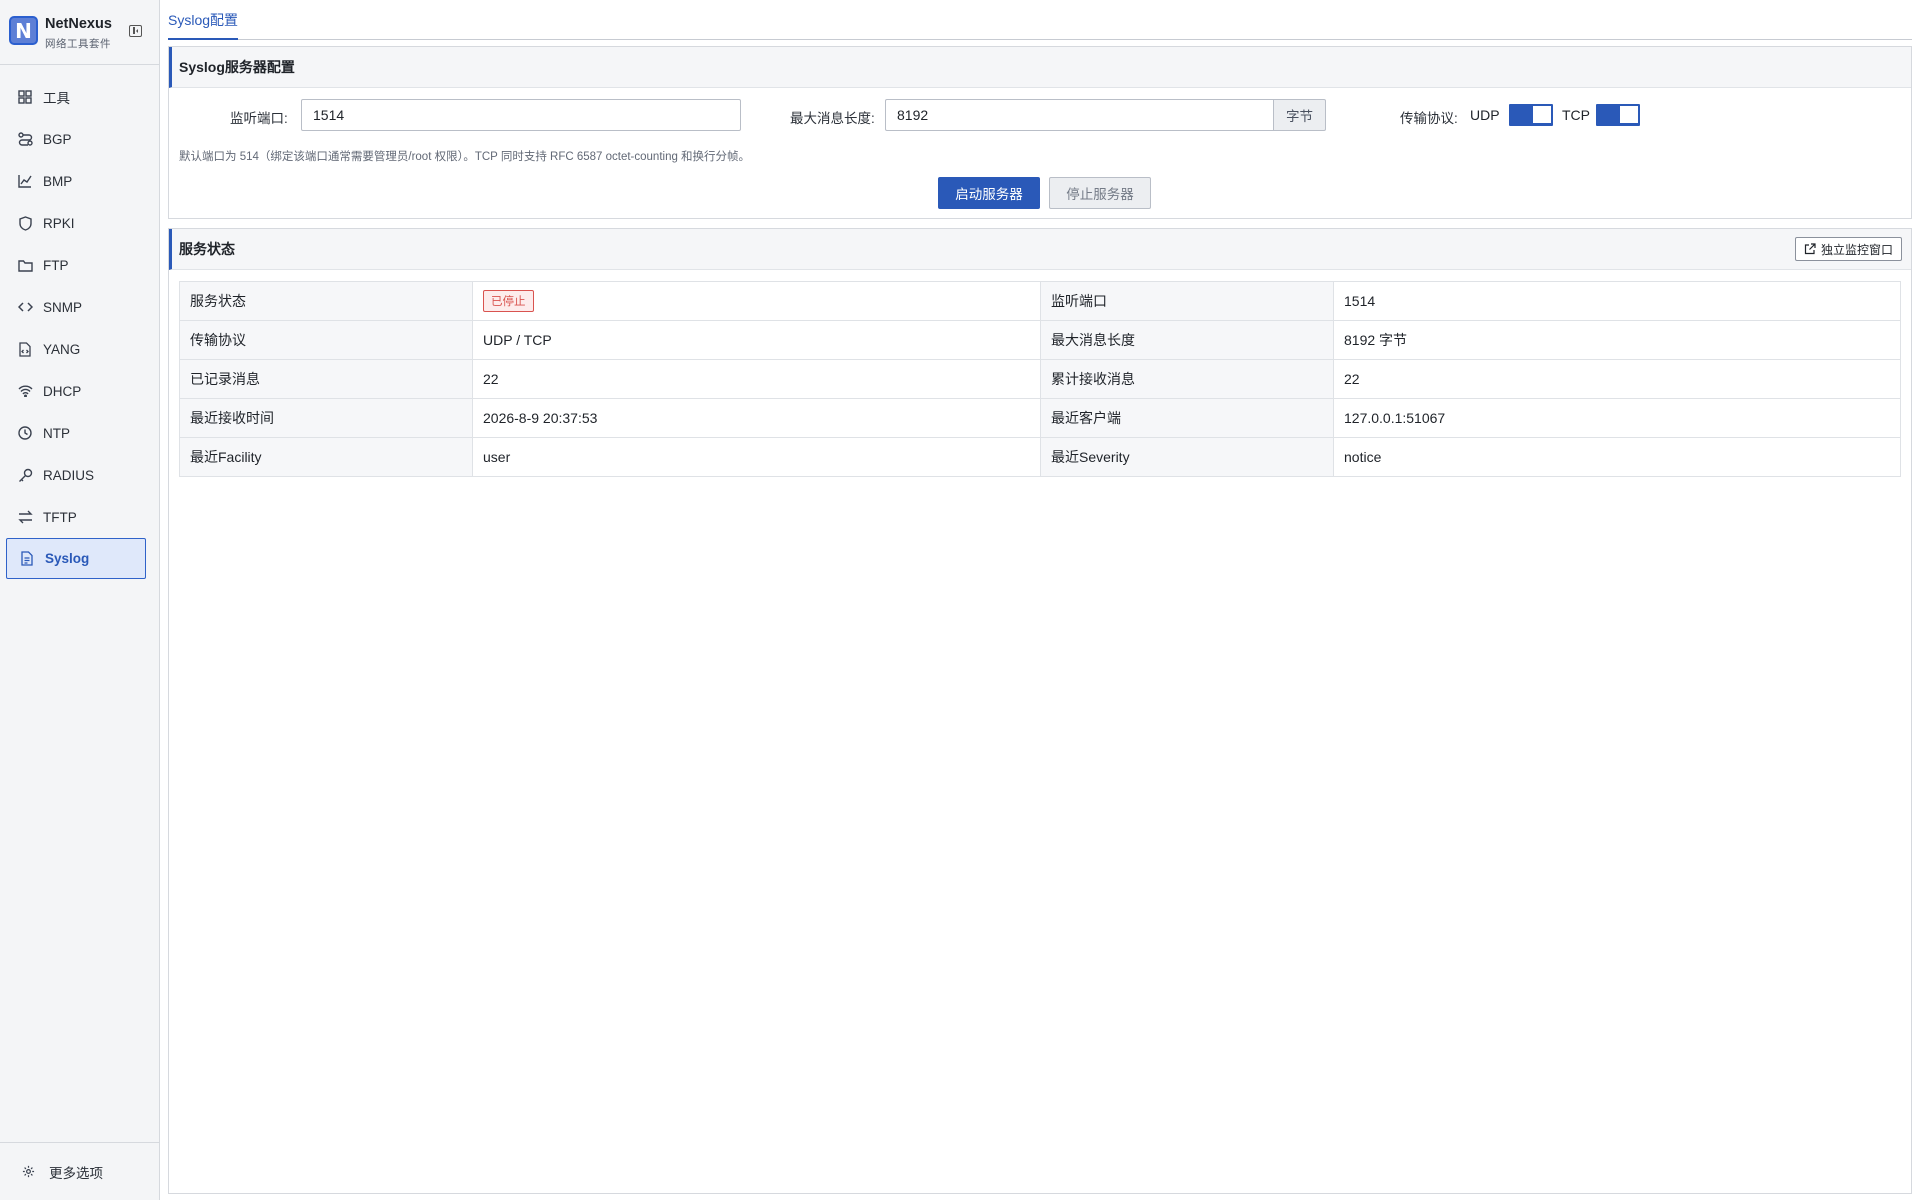  I want to click on more-options-button: 更多选项, so click(80, 1171).